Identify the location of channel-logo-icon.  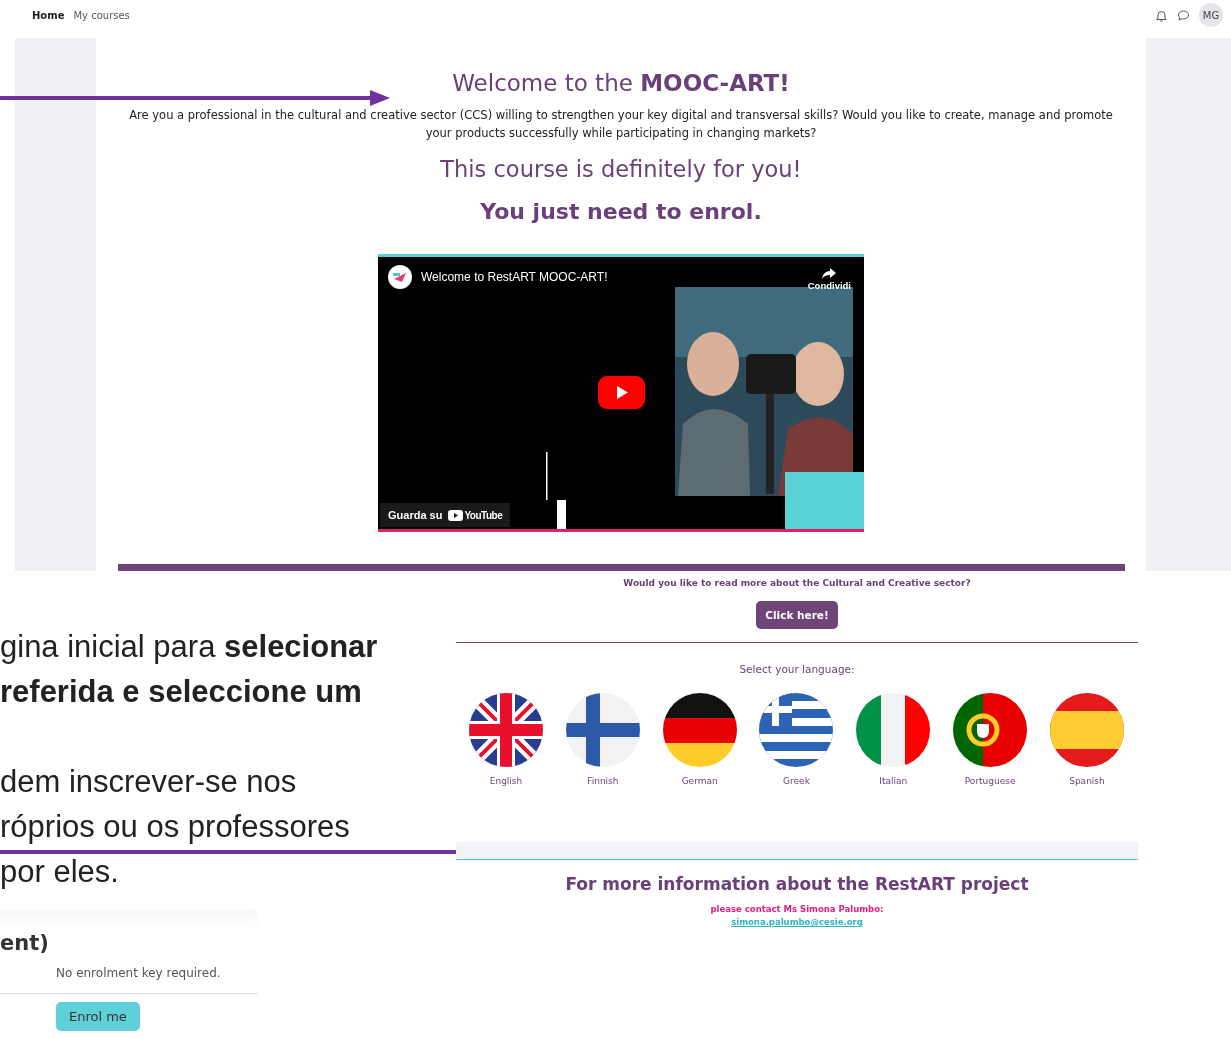
(400, 277).